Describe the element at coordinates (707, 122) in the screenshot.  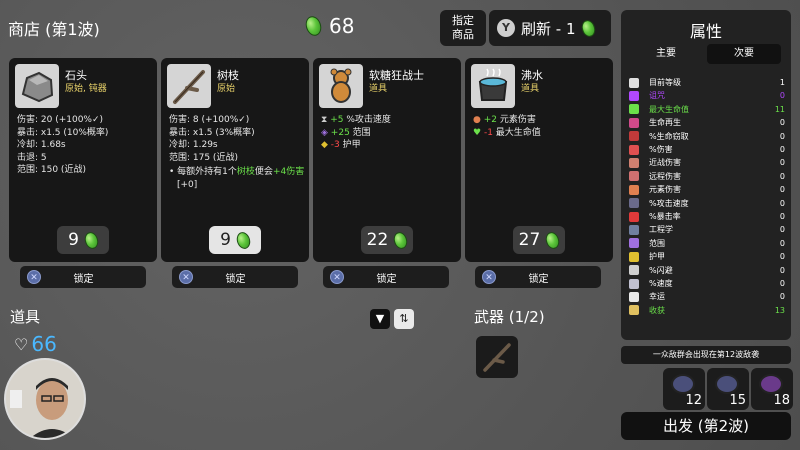
I see `stat-row: 生命再生 0` at that location.